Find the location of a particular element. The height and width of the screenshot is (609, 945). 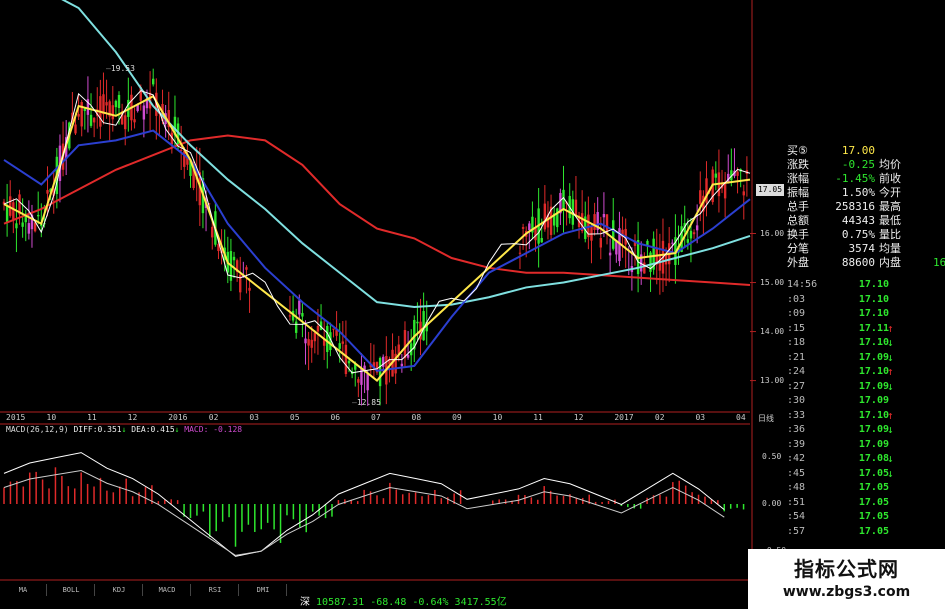

tick-time: :03 is located at coordinates (796, 299).